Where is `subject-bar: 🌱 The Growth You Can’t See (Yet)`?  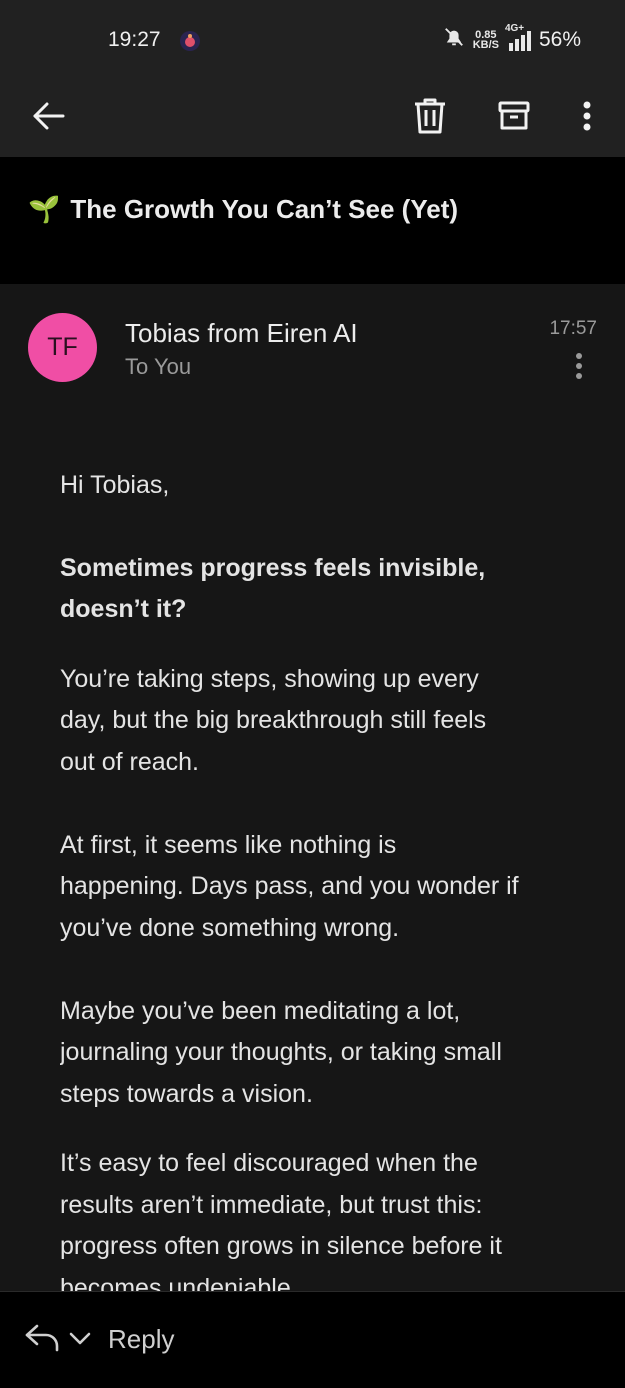
subject-bar: 🌱 The Growth You Can’t See (Yet) is located at coordinates (312, 220).